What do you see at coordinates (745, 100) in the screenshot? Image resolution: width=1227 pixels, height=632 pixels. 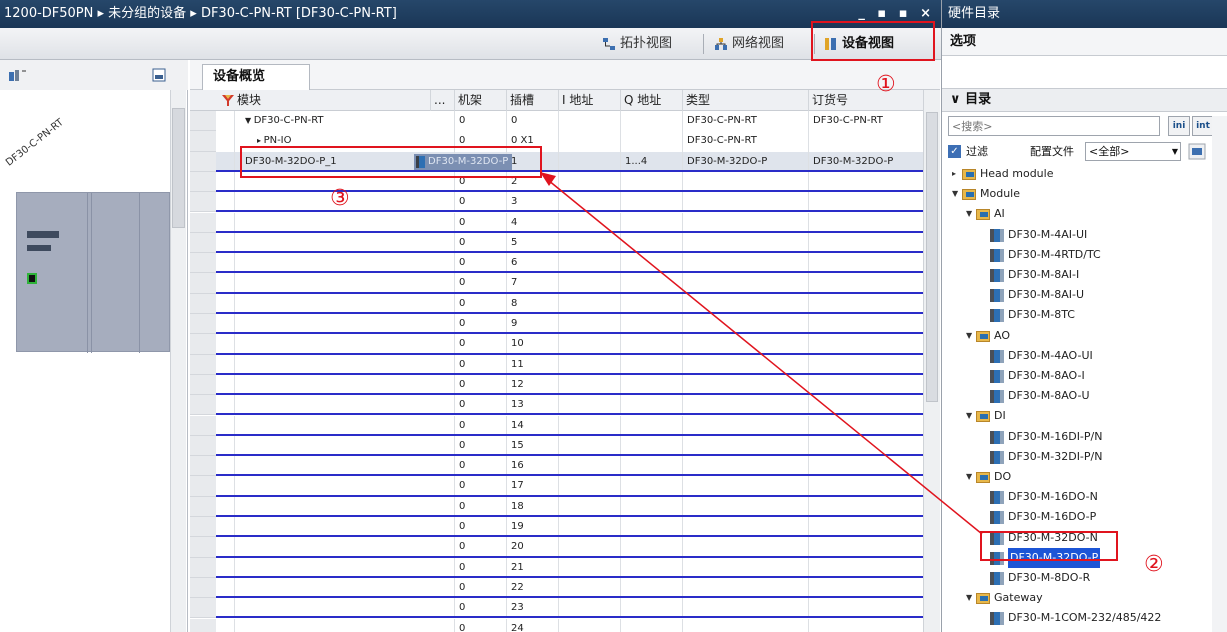 I see `col-type: 类型` at bounding box center [745, 100].